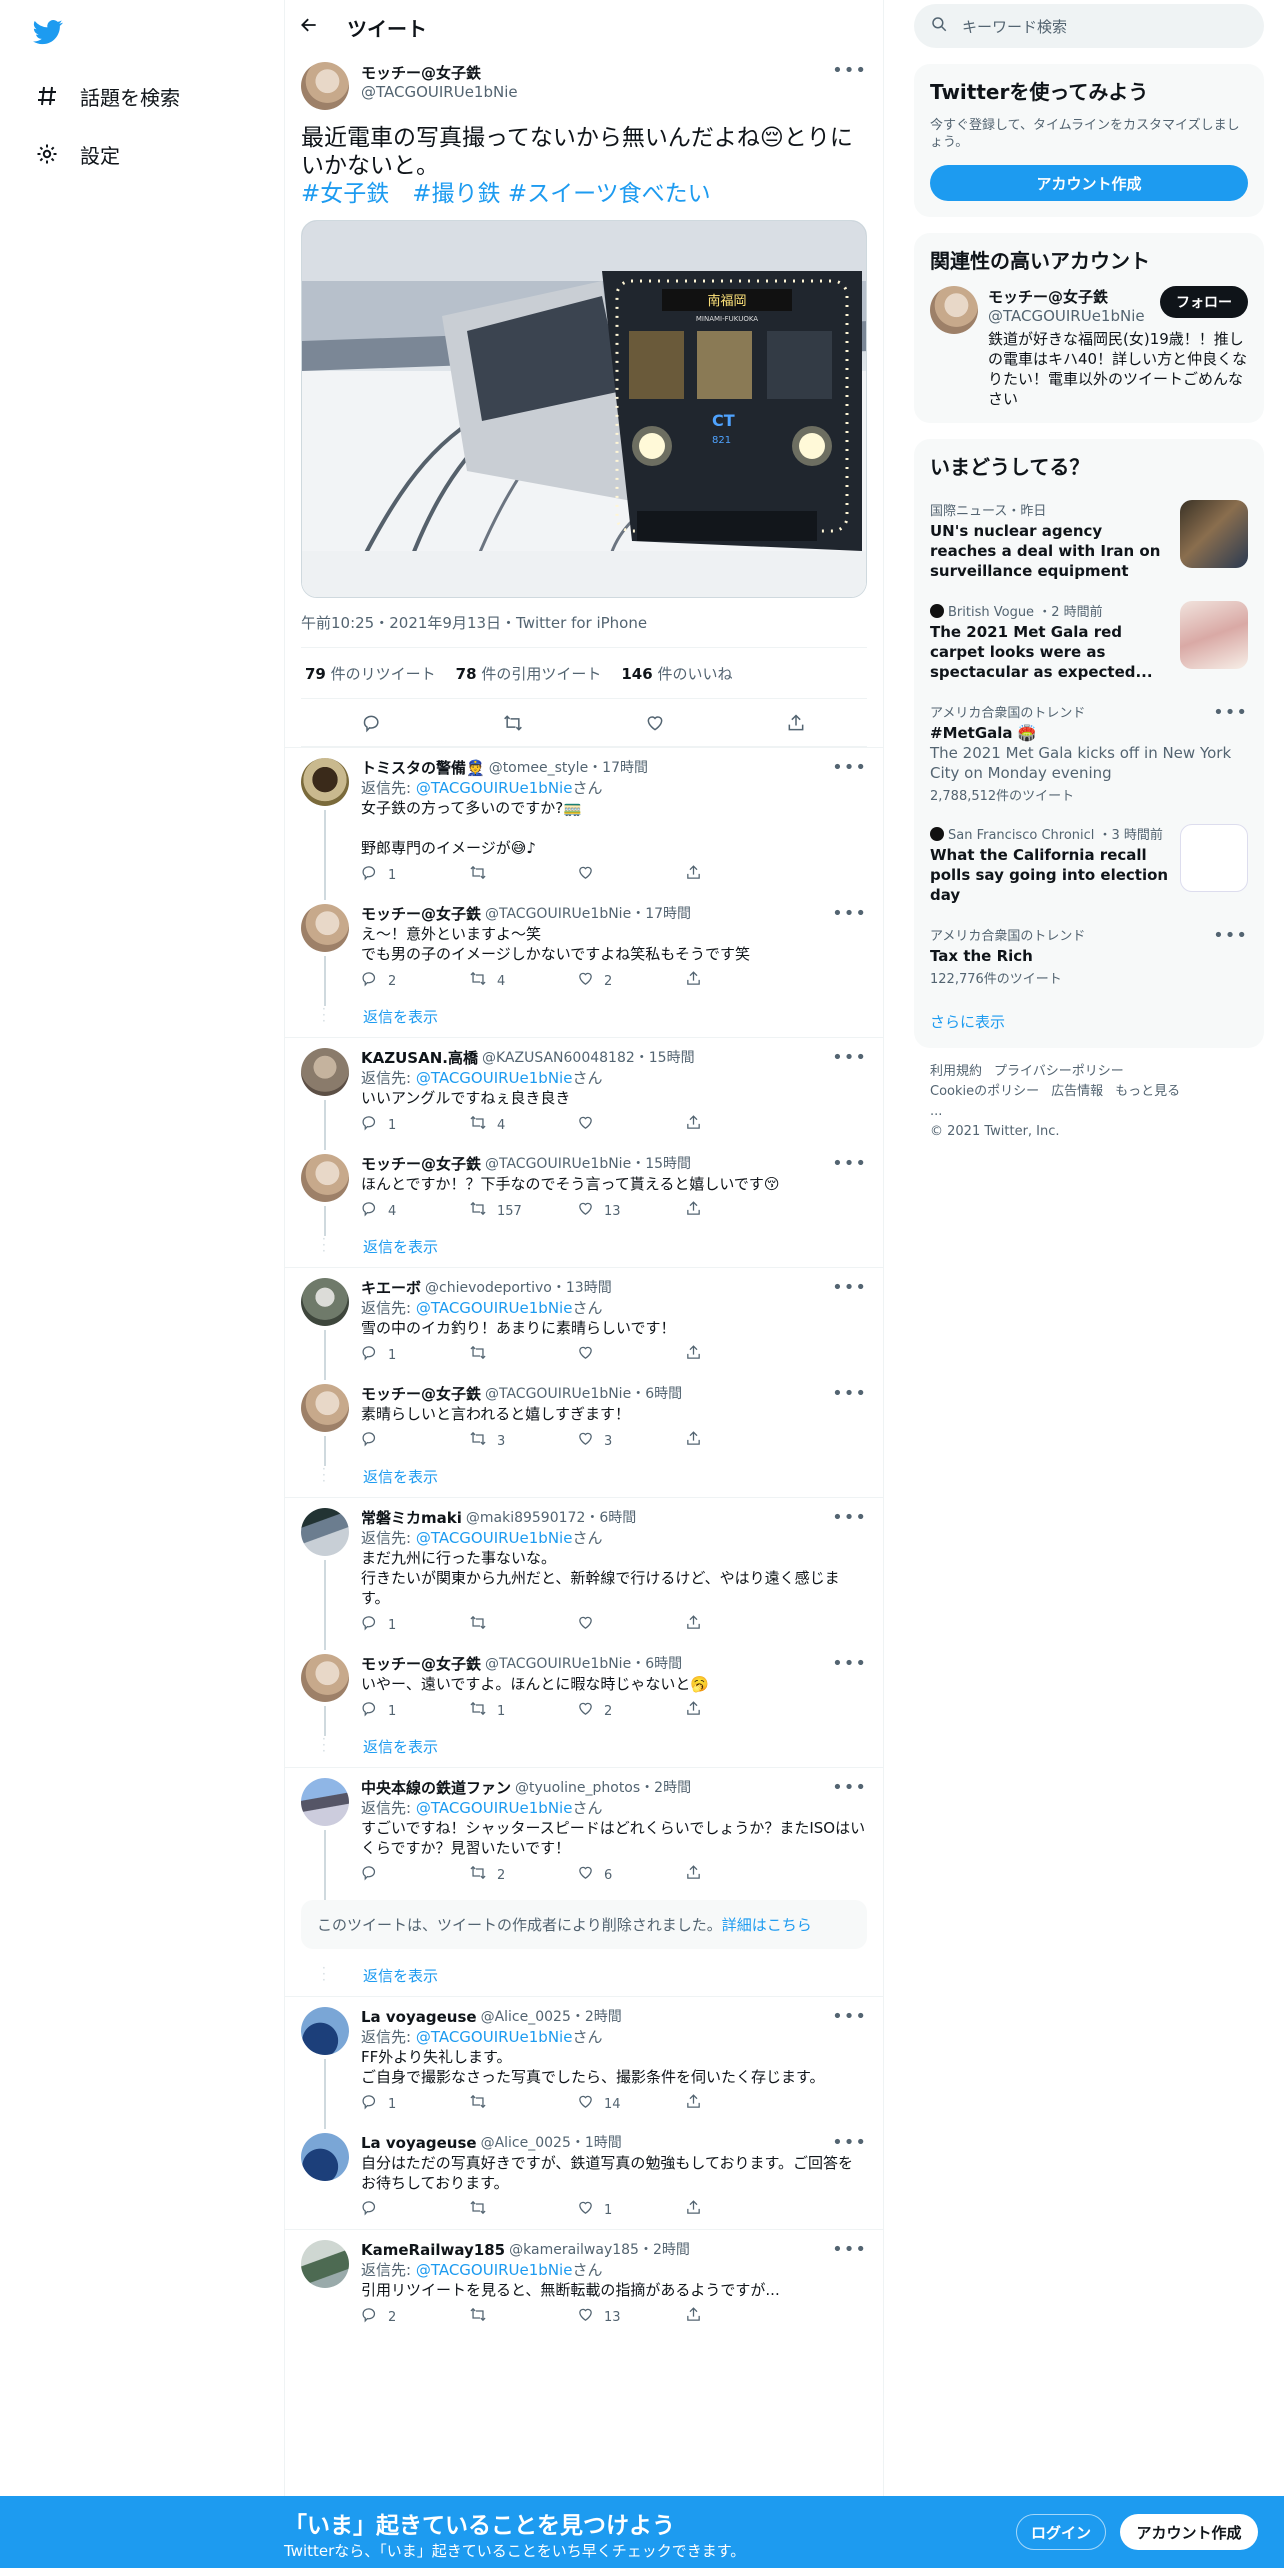 The width and height of the screenshot is (1284, 2568). Describe the element at coordinates (518, 1288) in the screenshot. I see `reply-author-handle: @chievodeportivo・13時間` at that location.